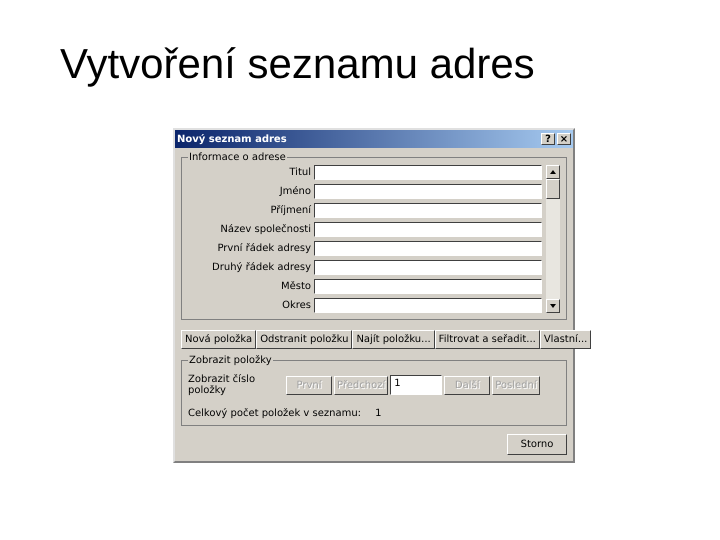  I want to click on field-label: Příjmení, so click(290, 210).